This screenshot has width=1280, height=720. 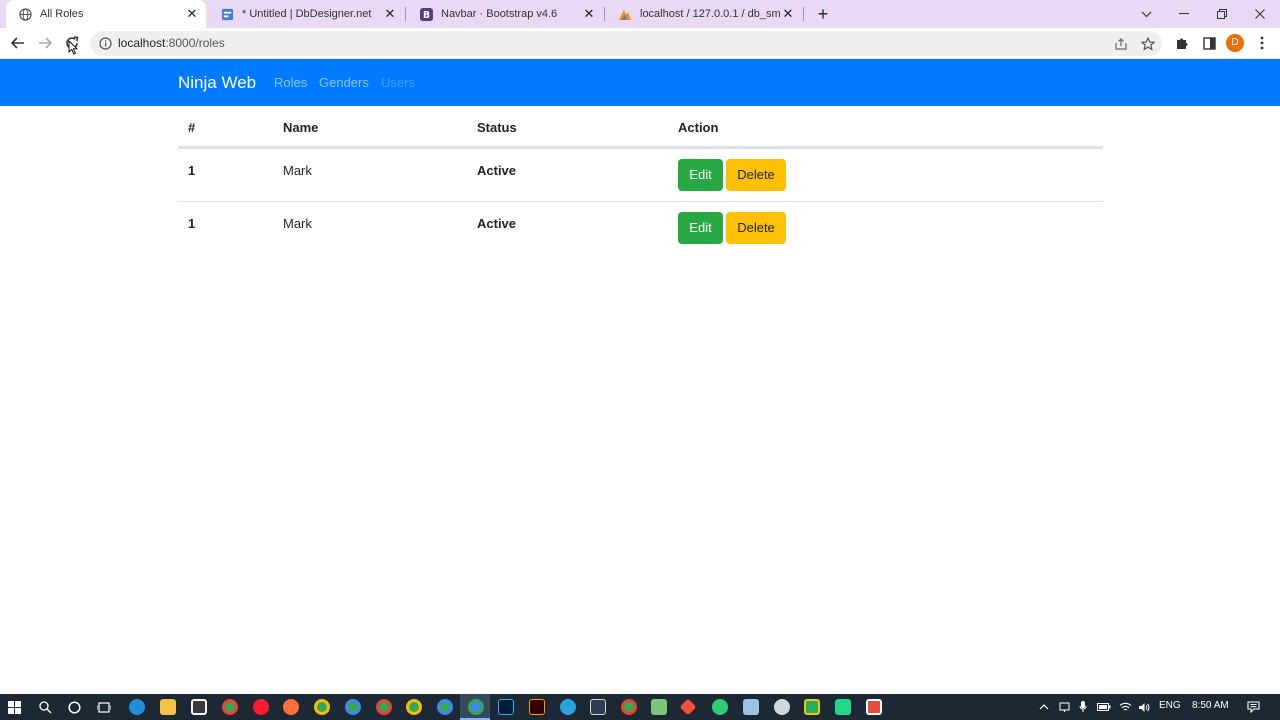 I want to click on task-view-icon, so click(x=104, y=707).